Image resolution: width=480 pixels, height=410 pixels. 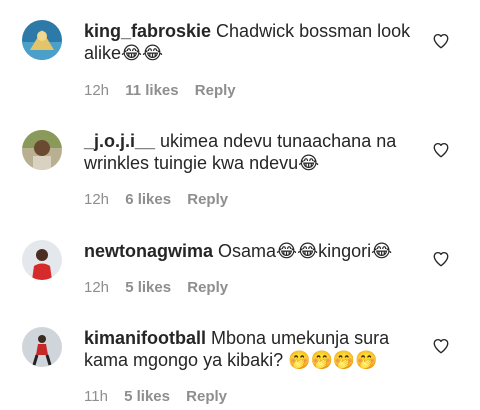 What do you see at coordinates (151, 90) in the screenshot?
I see `comment-likes: 11 likes` at bounding box center [151, 90].